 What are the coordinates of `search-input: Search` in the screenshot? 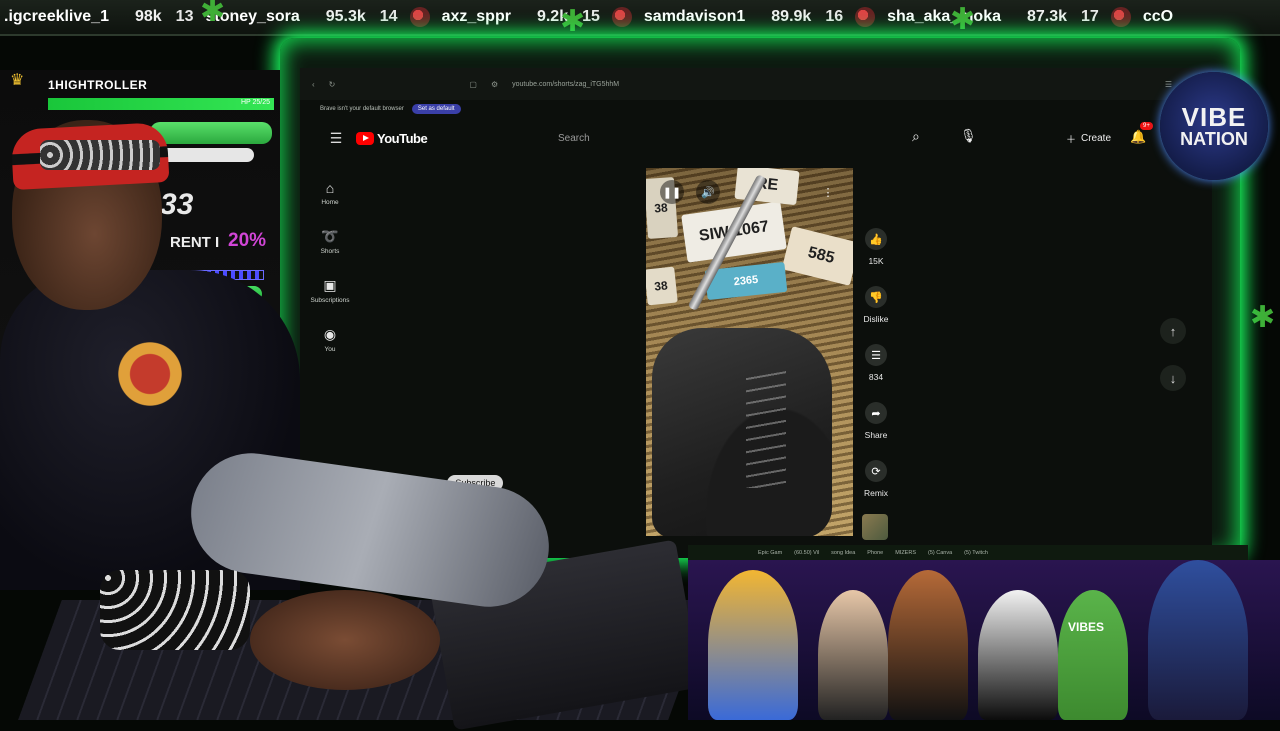 It's located at (752, 138).